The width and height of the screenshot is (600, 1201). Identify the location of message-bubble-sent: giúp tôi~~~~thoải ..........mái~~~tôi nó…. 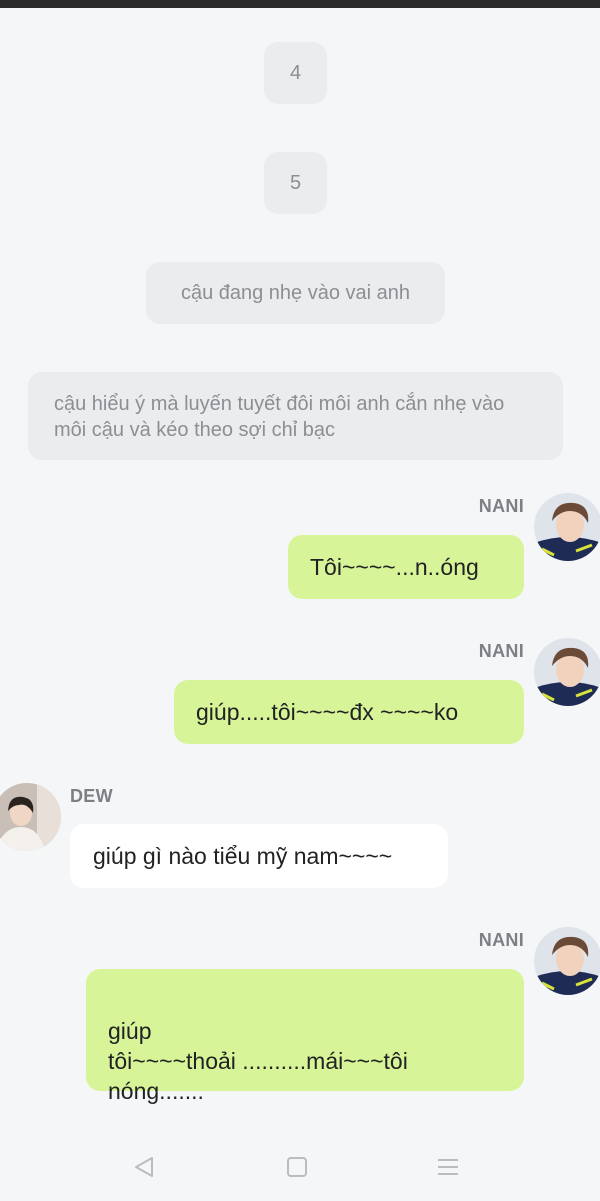
(305, 1036).